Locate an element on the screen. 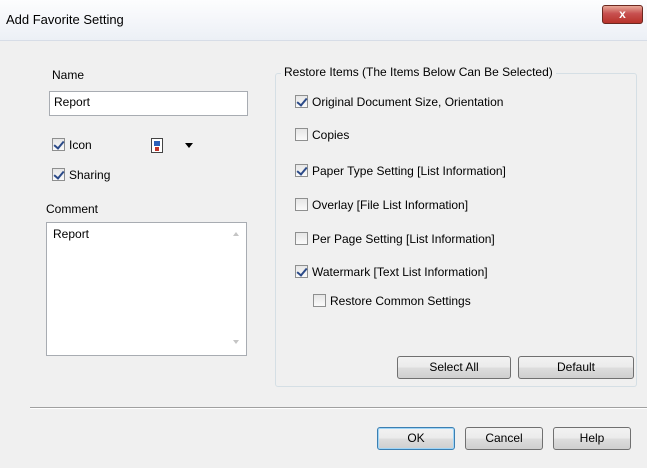 This screenshot has width=647, height=468. chevron-down-icon is located at coordinates (189, 145).